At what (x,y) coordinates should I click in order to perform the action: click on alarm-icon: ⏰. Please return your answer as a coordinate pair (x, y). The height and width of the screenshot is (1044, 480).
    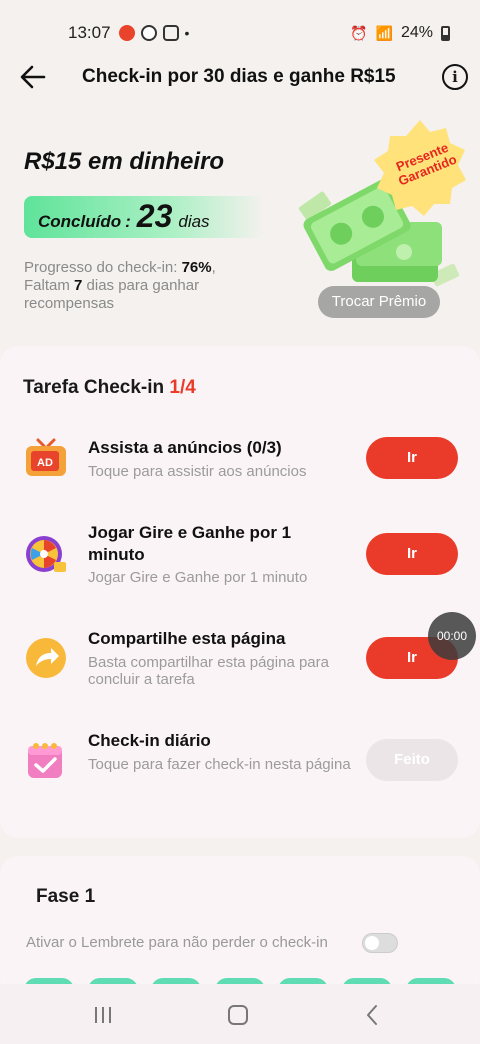
    Looking at the image, I should click on (359, 32).